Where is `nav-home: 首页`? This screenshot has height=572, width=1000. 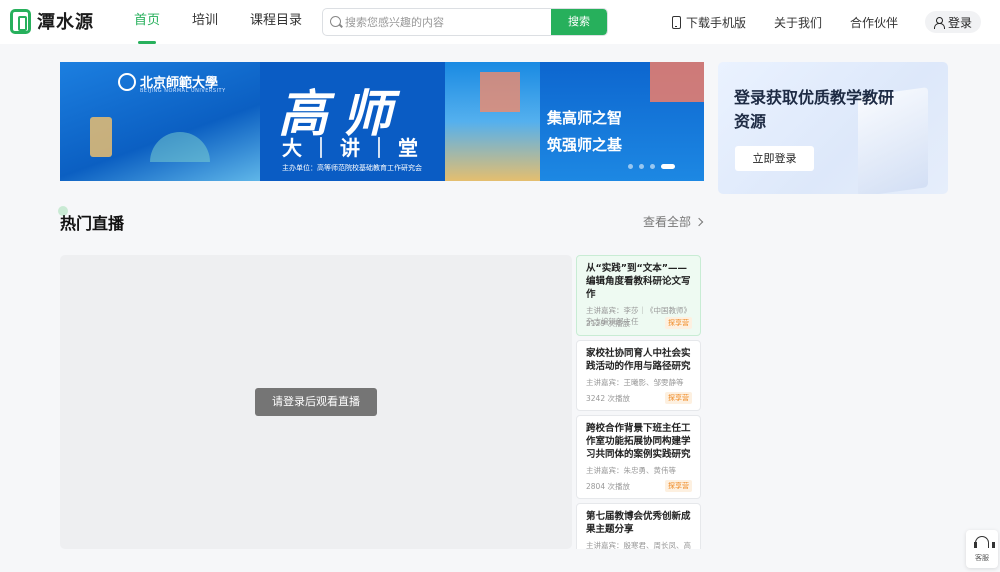 nav-home: 首页 is located at coordinates (147, 22).